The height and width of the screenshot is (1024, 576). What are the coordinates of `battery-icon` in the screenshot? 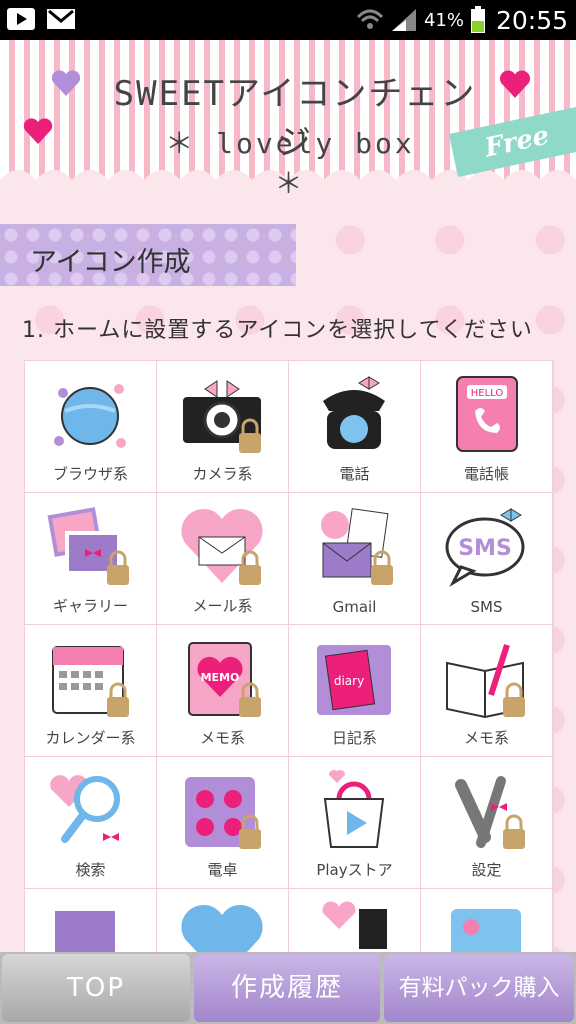 It's located at (477, 19).